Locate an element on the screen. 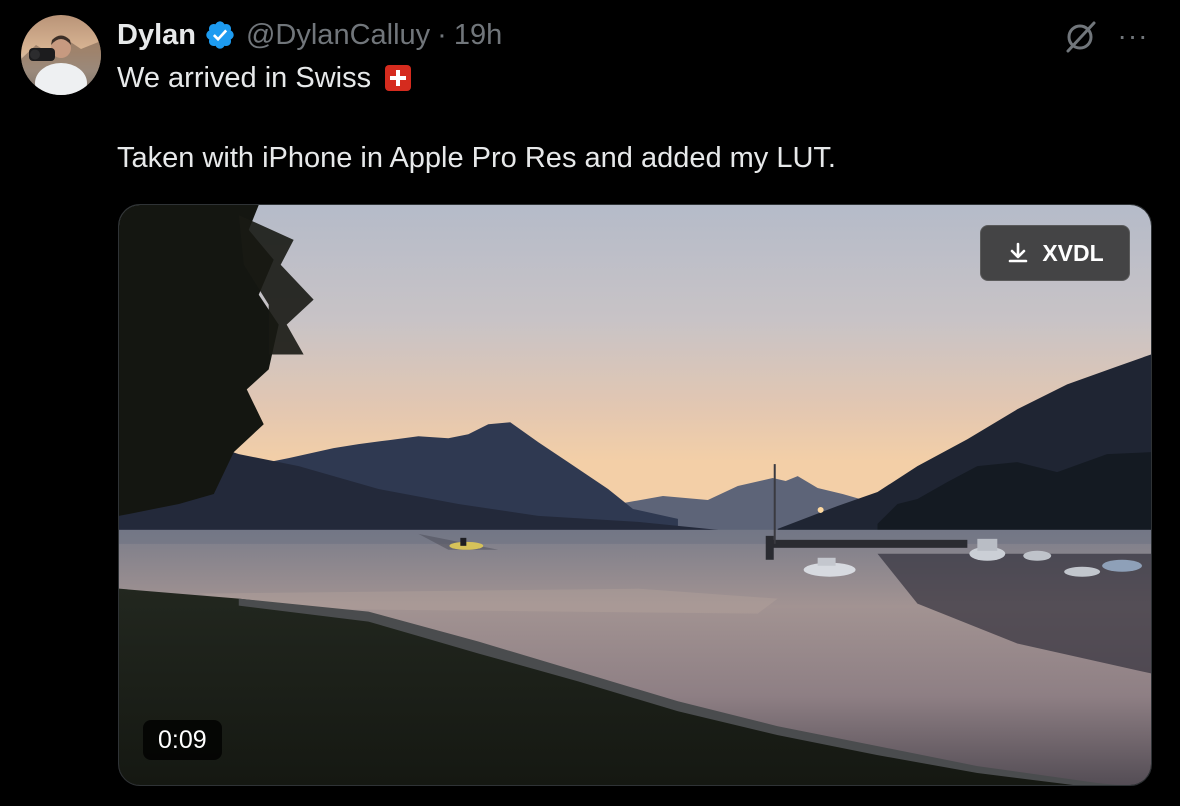  avatar is located at coordinates (61, 55).